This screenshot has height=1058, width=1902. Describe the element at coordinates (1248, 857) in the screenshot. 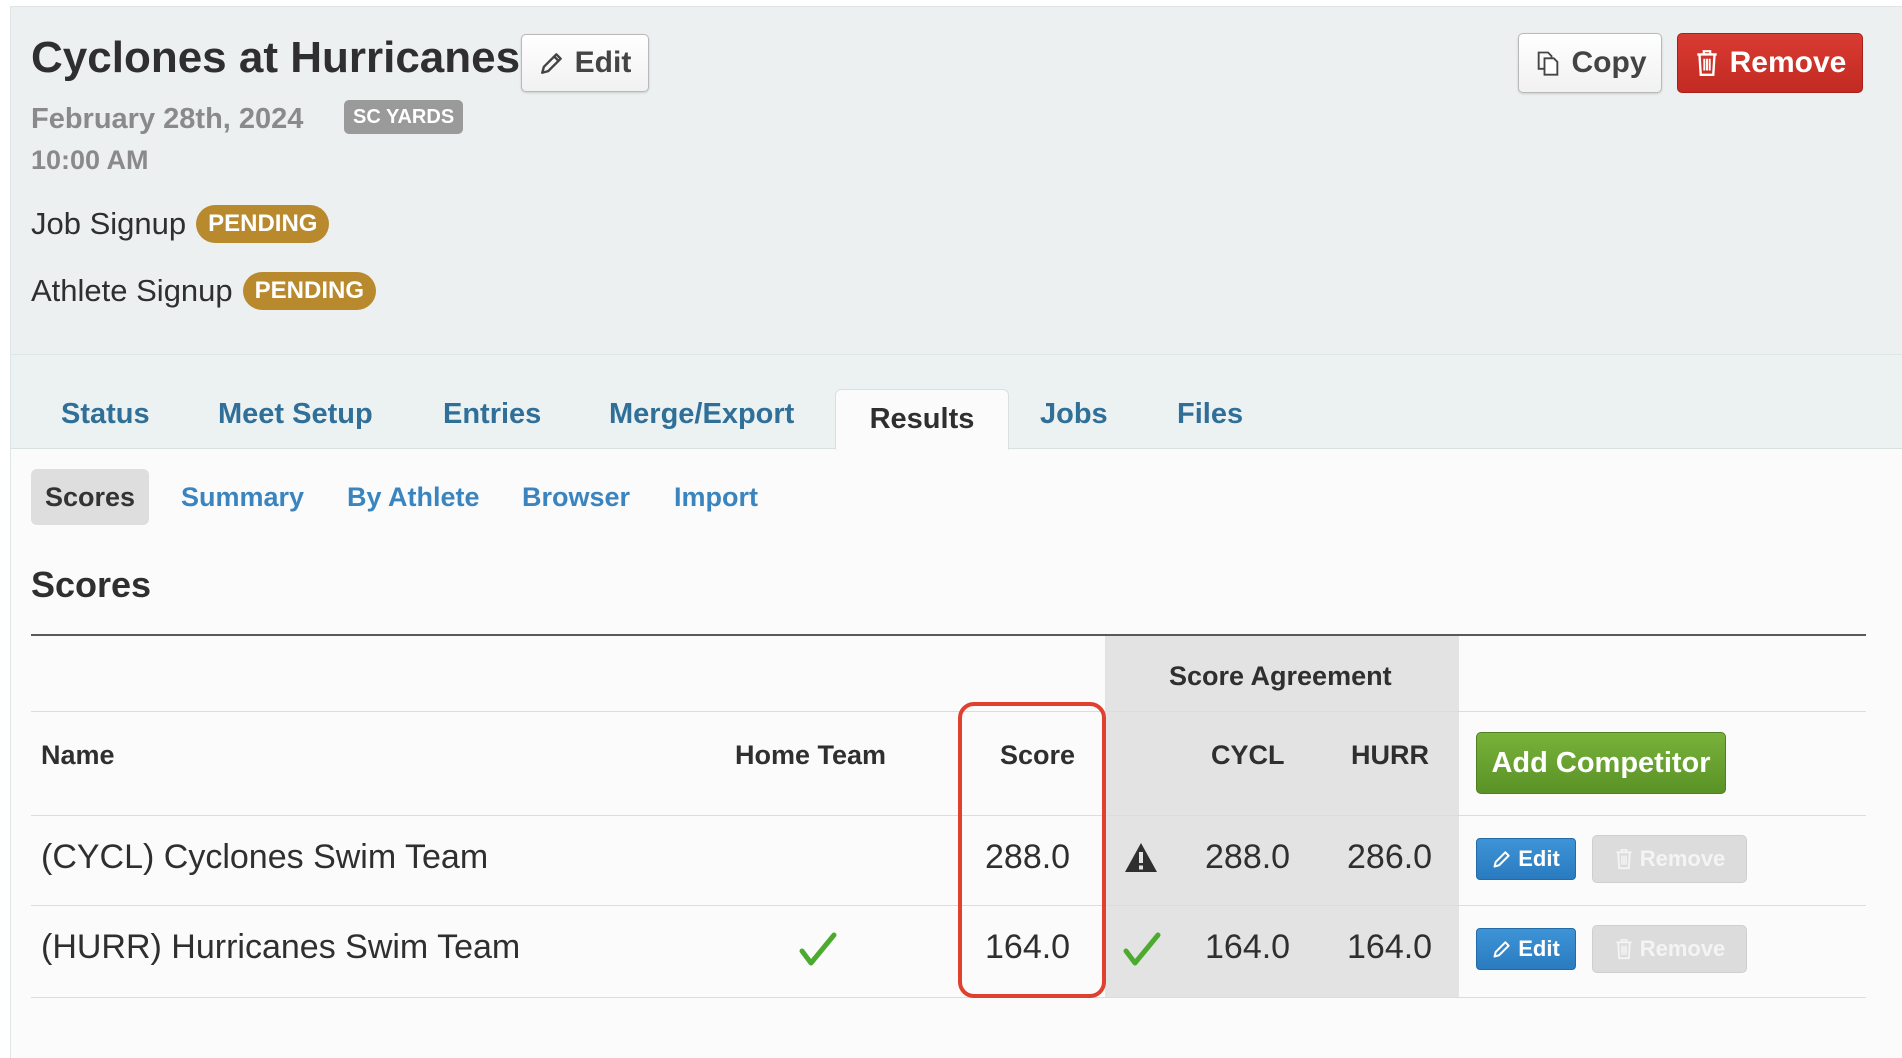

I see `row-1-cycl-score: 288.0` at that location.